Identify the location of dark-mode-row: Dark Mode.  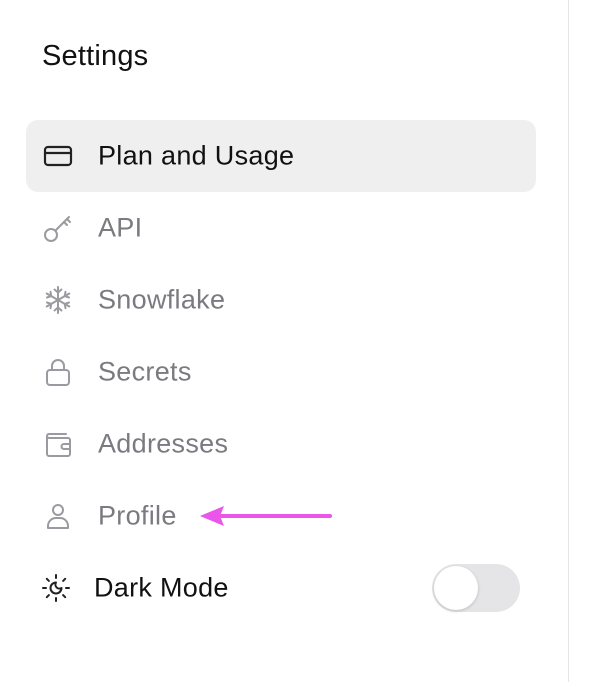
(281, 588).